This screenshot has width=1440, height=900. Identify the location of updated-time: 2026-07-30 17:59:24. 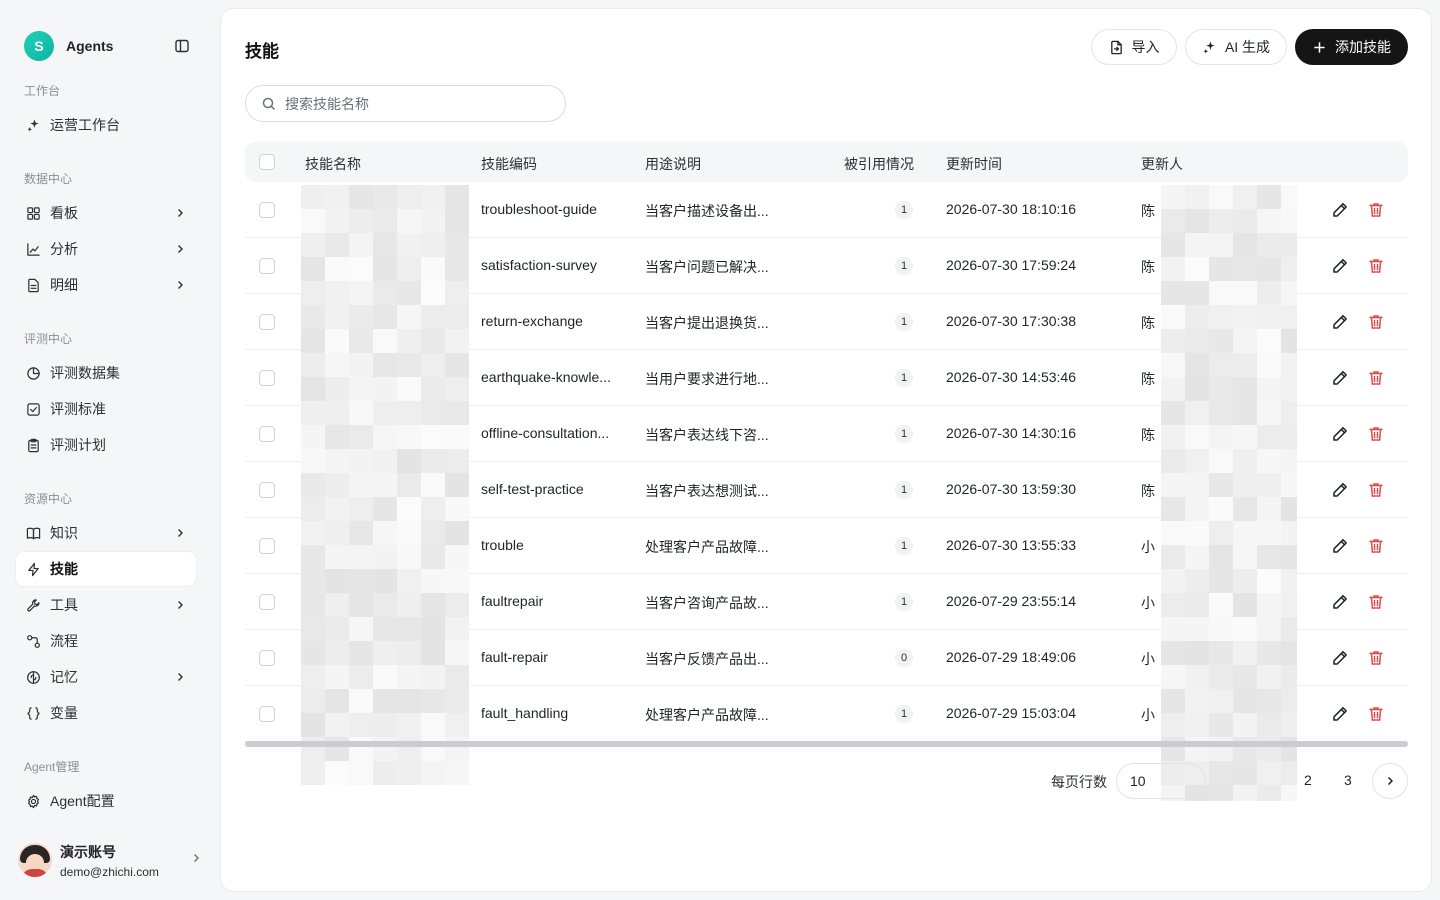
(1011, 265).